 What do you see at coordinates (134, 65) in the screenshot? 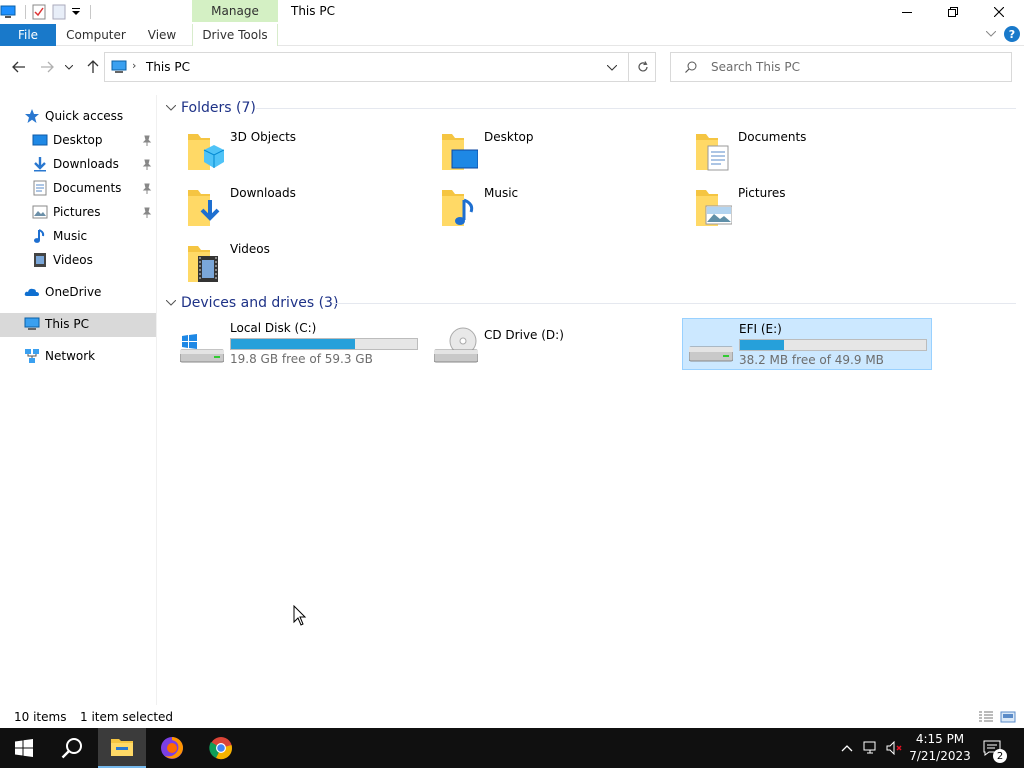
I see `breadcrumb-chevron-icon: ›` at bounding box center [134, 65].